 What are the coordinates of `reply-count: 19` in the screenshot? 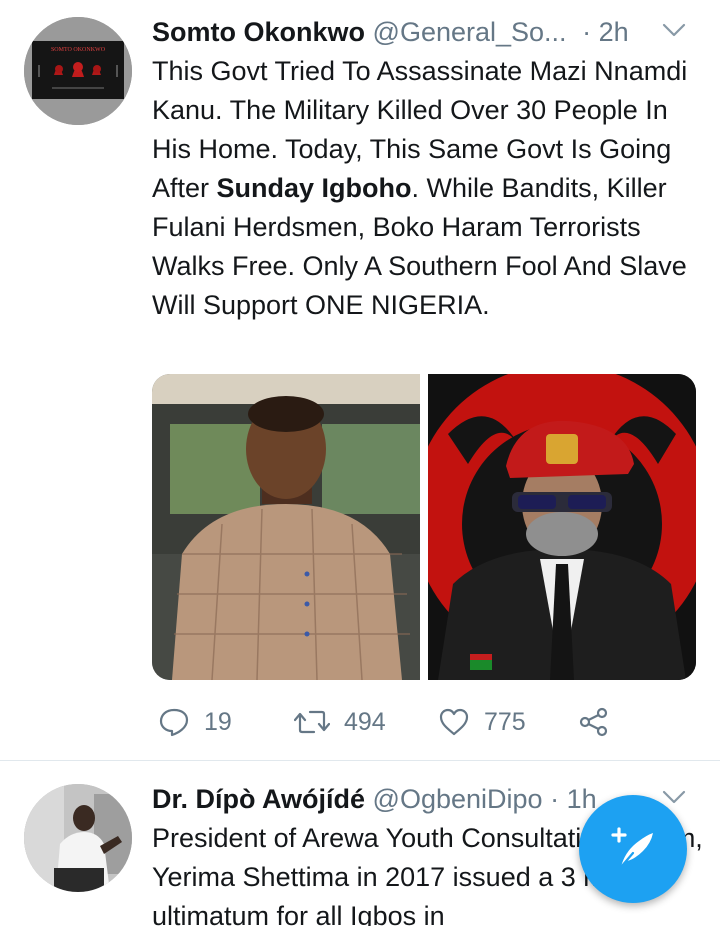 It's located at (218, 721).